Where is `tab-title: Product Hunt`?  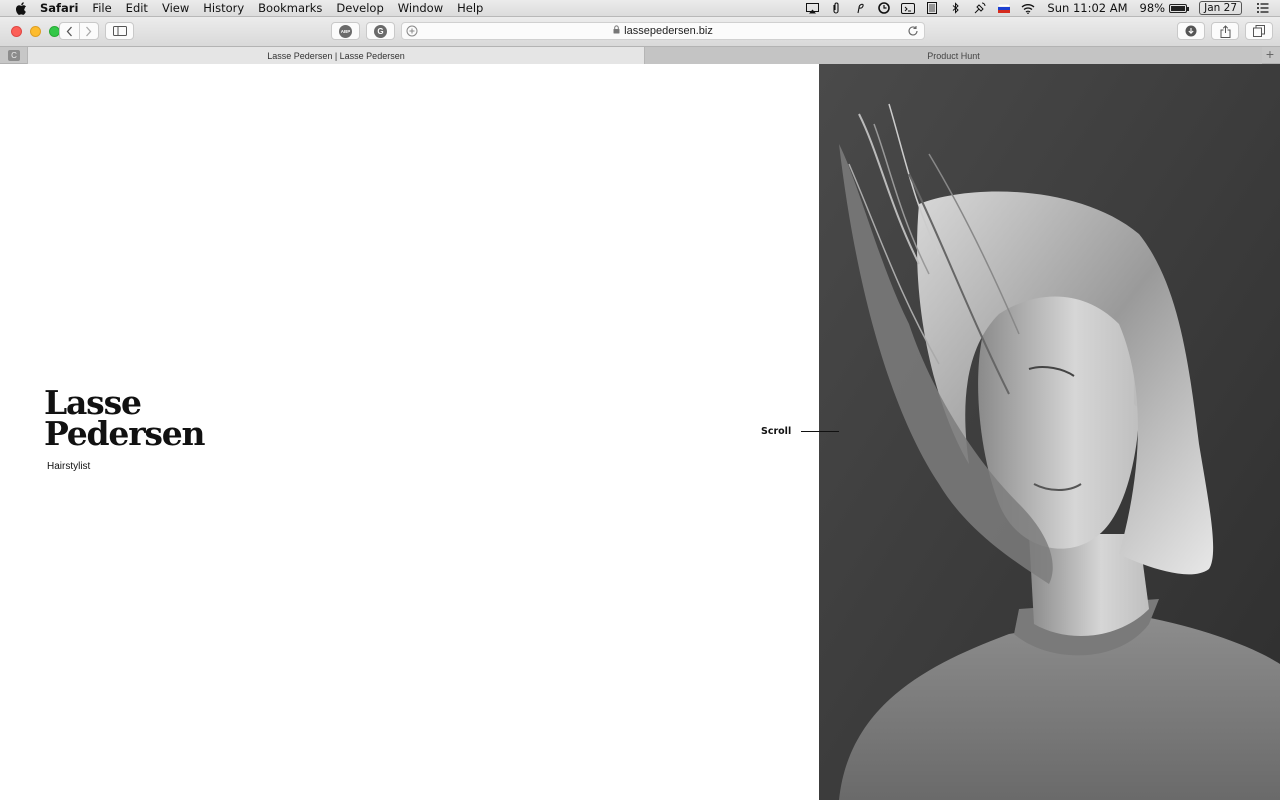
tab-title: Product Hunt is located at coordinates (953, 55).